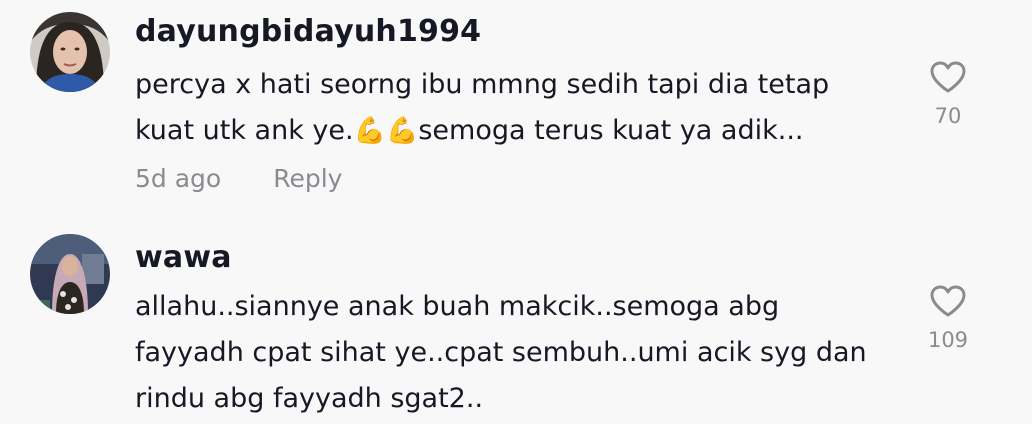  Describe the element at coordinates (178, 178) in the screenshot. I see `comment-timestamp: 5d ago` at that location.